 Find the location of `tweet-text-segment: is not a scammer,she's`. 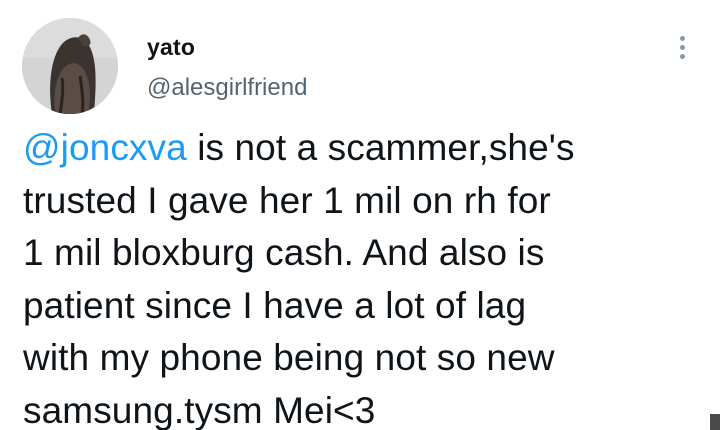

tweet-text-segment: is not a scammer,she's is located at coordinates (380, 147).